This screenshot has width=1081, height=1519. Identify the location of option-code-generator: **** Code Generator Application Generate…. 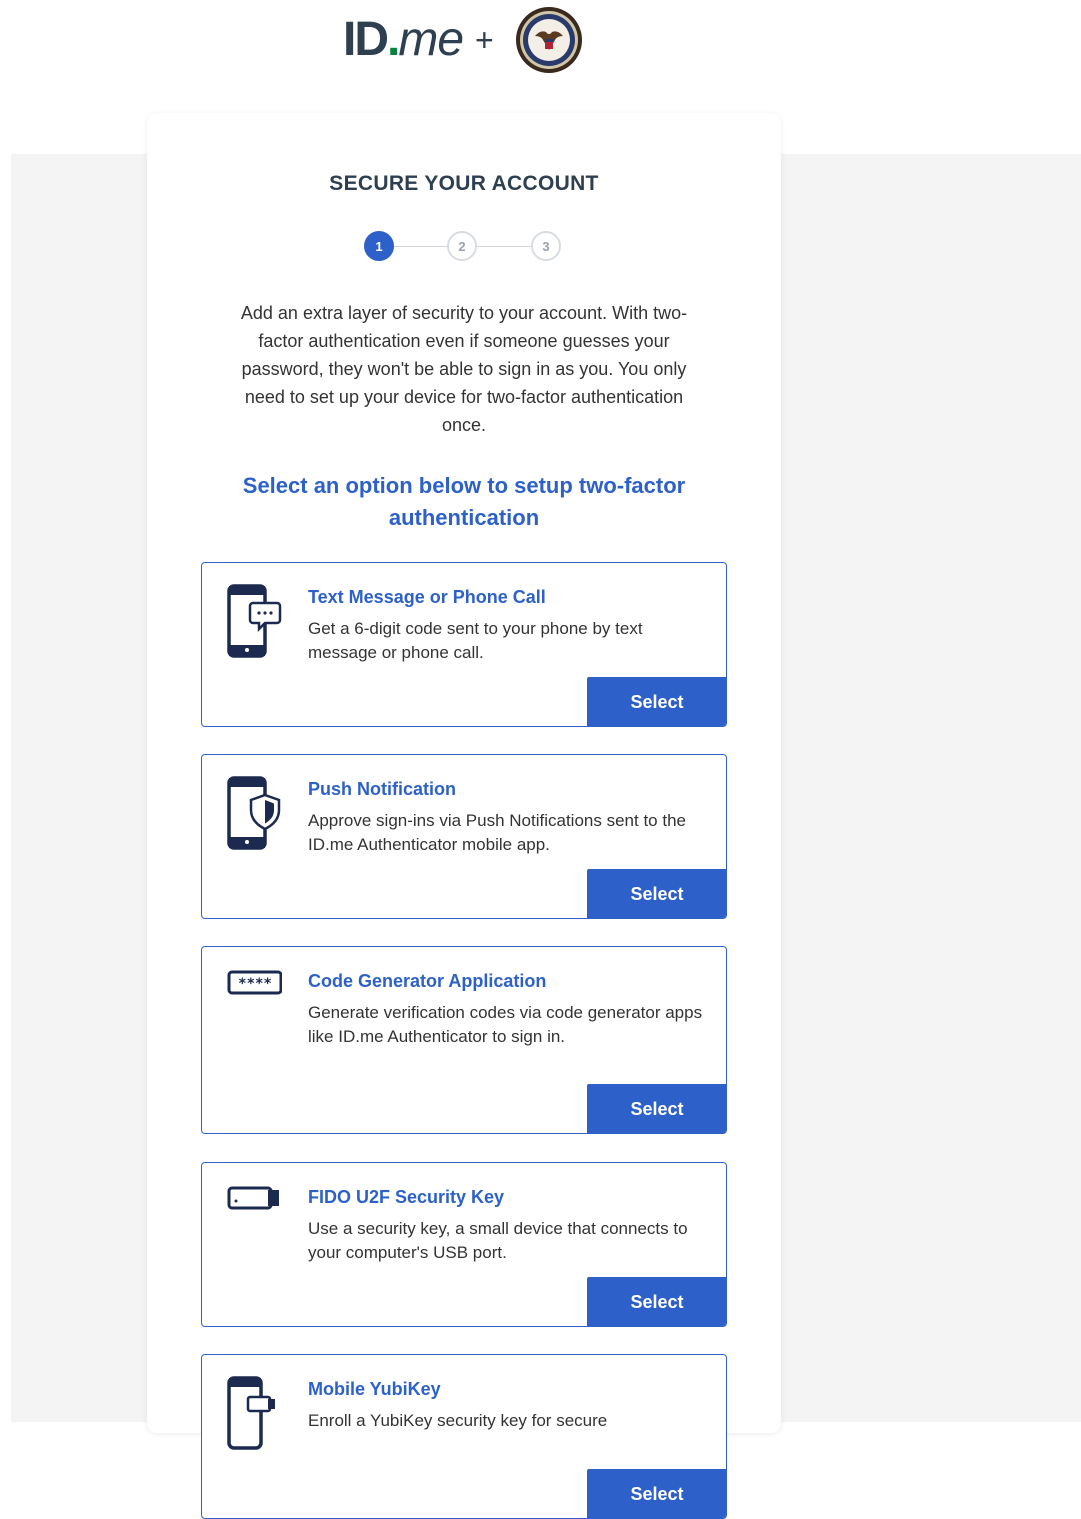
(464, 1040).